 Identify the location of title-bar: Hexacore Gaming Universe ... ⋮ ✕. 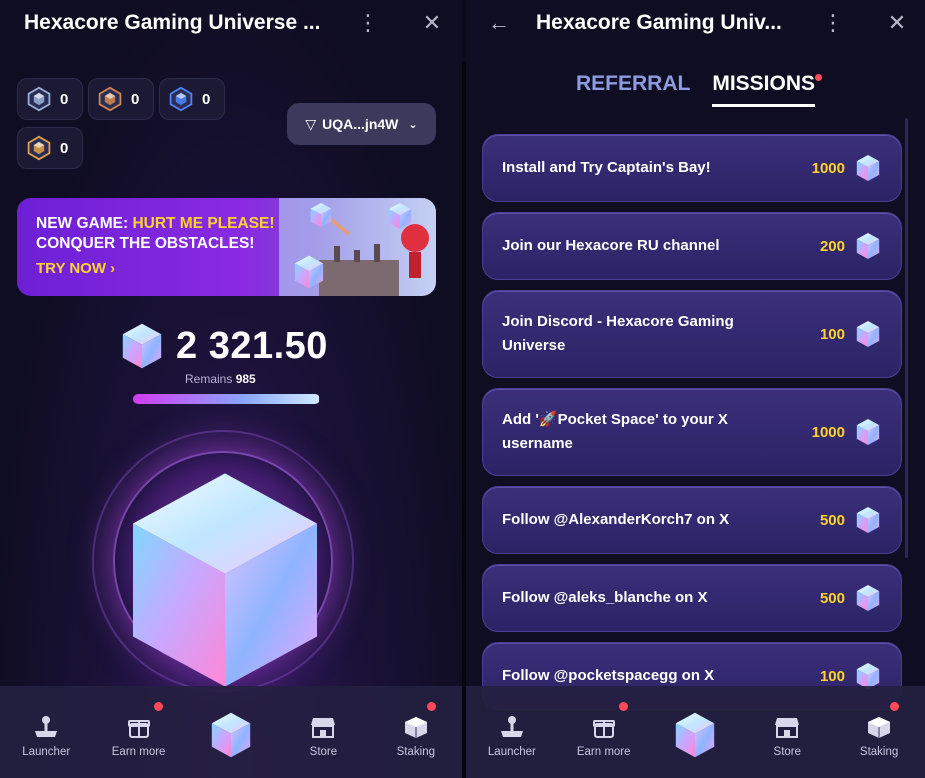
(231, 23).